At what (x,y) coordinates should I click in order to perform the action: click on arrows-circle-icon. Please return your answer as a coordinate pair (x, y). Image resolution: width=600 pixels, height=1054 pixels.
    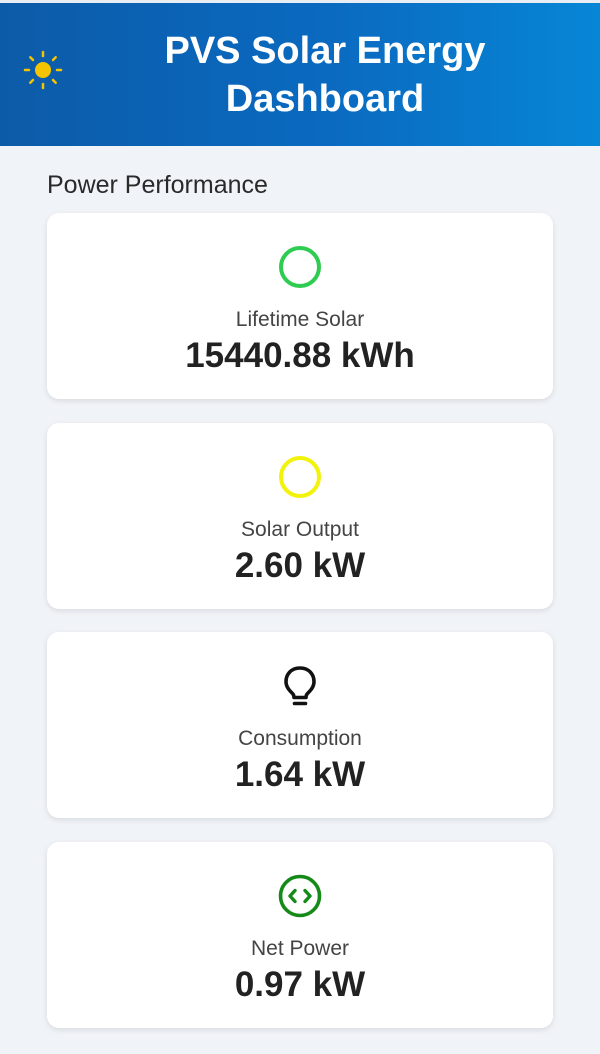
    Looking at the image, I should click on (300, 896).